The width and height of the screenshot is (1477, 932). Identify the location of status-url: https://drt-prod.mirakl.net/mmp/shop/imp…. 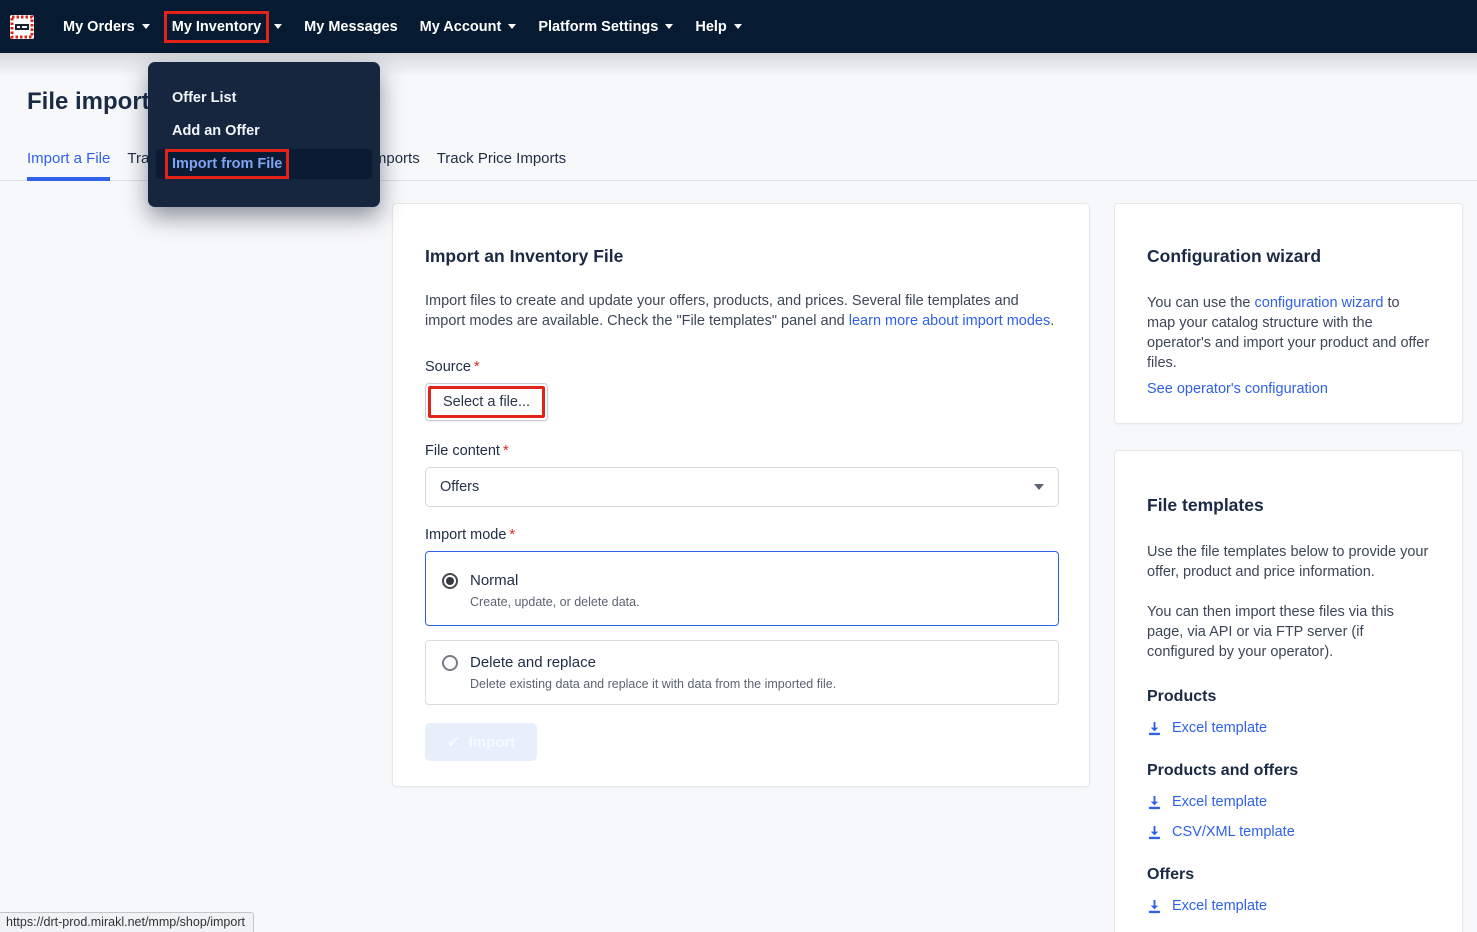
(125, 922).